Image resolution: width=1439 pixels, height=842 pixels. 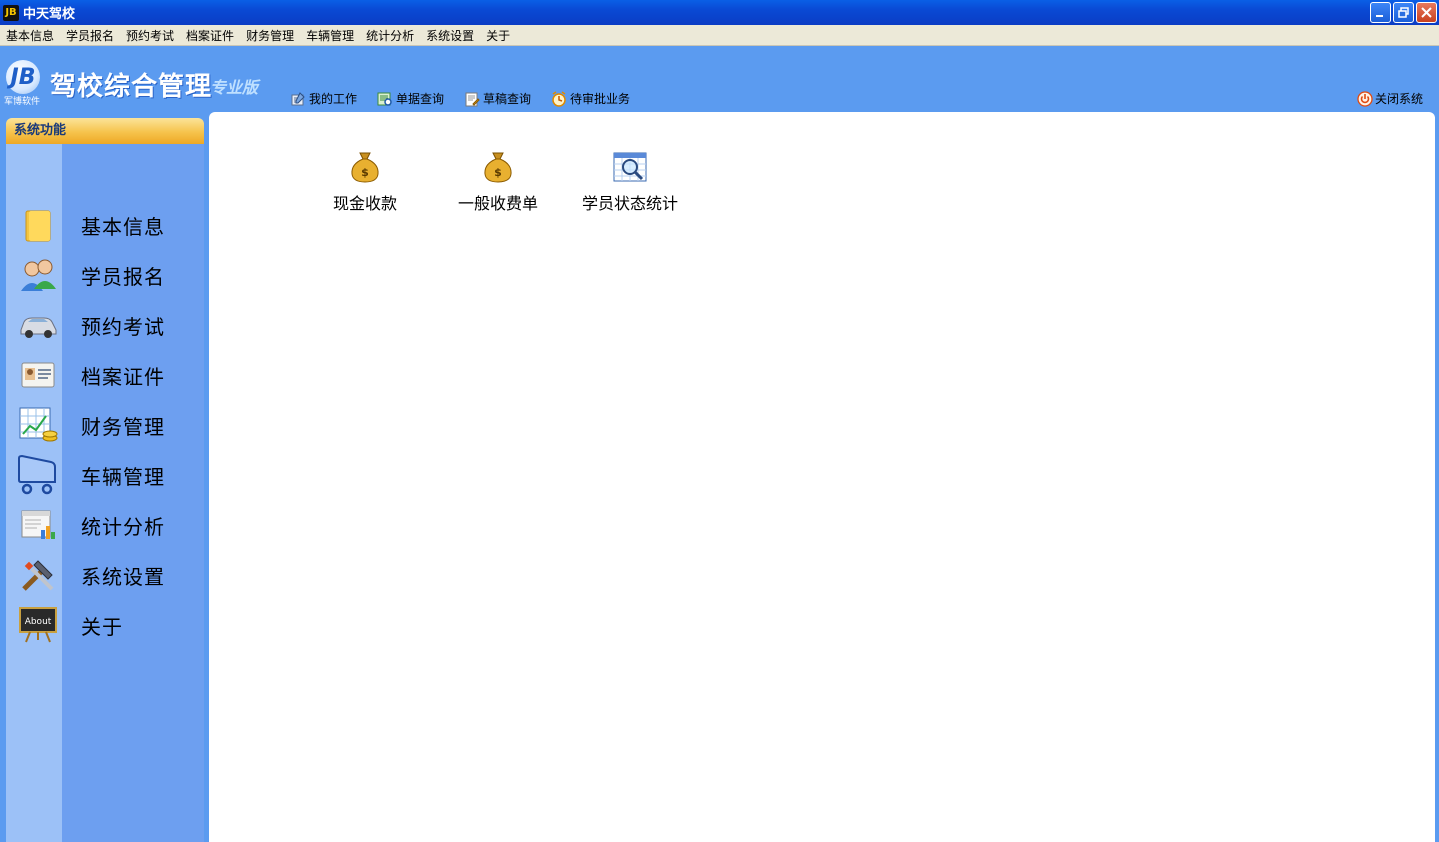 I want to click on close-icon, so click(x=1426, y=12).